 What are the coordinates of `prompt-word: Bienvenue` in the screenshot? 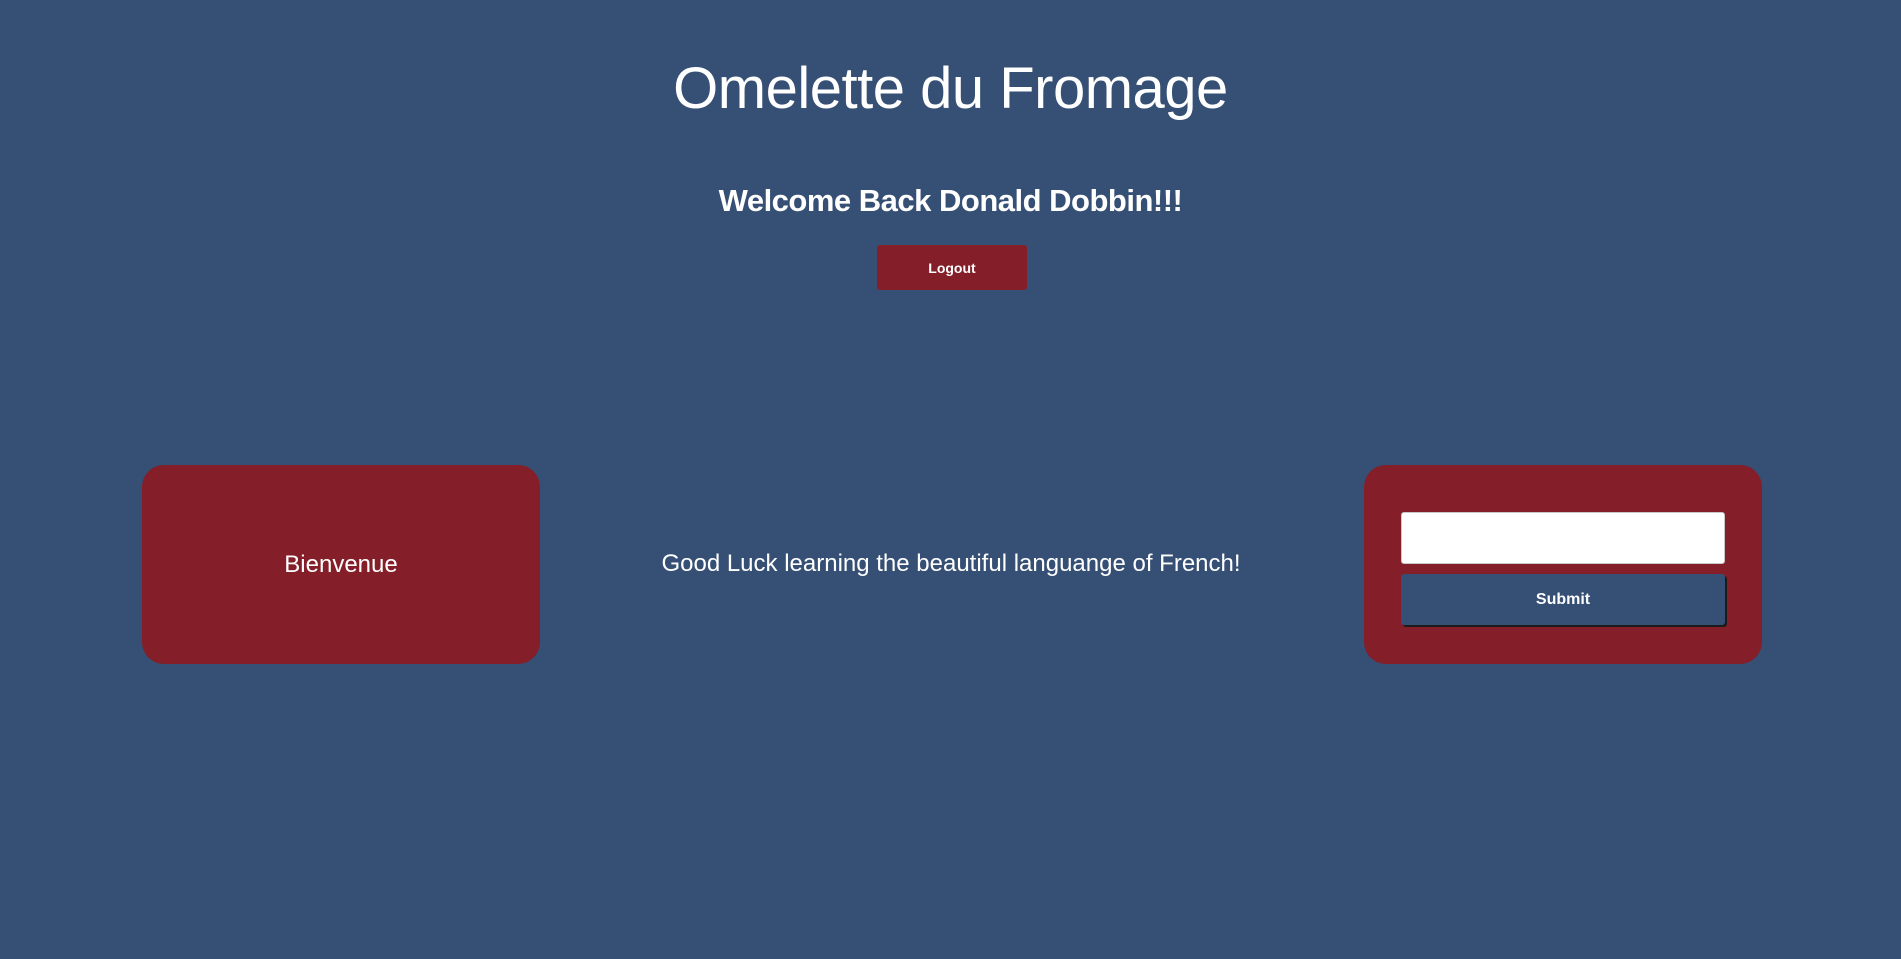 It's located at (341, 564).